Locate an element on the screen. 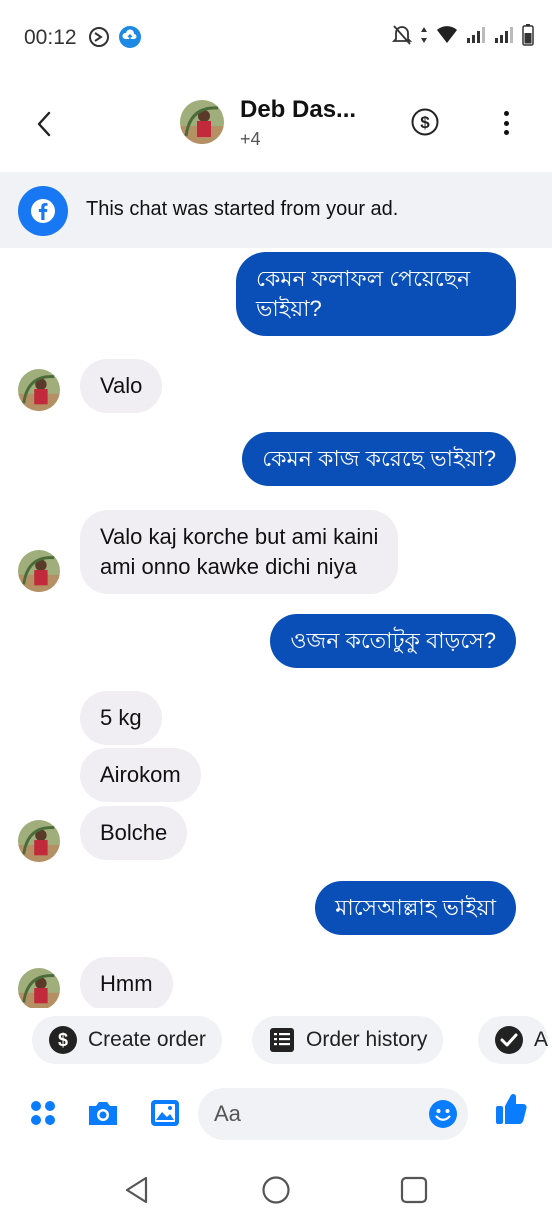 This screenshot has width=552, height=1227. message-text: মাসেআল্লাহ ভাইয়া is located at coordinates (415, 907).